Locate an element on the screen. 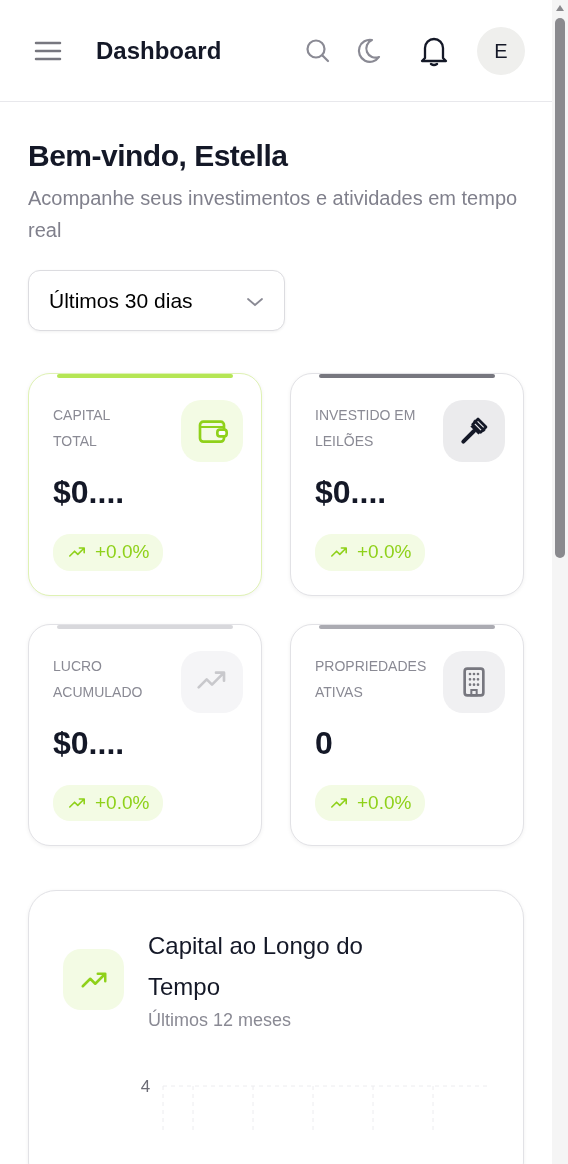 This screenshot has width=568, height=1164. page-title: Dashboard is located at coordinates (159, 50).